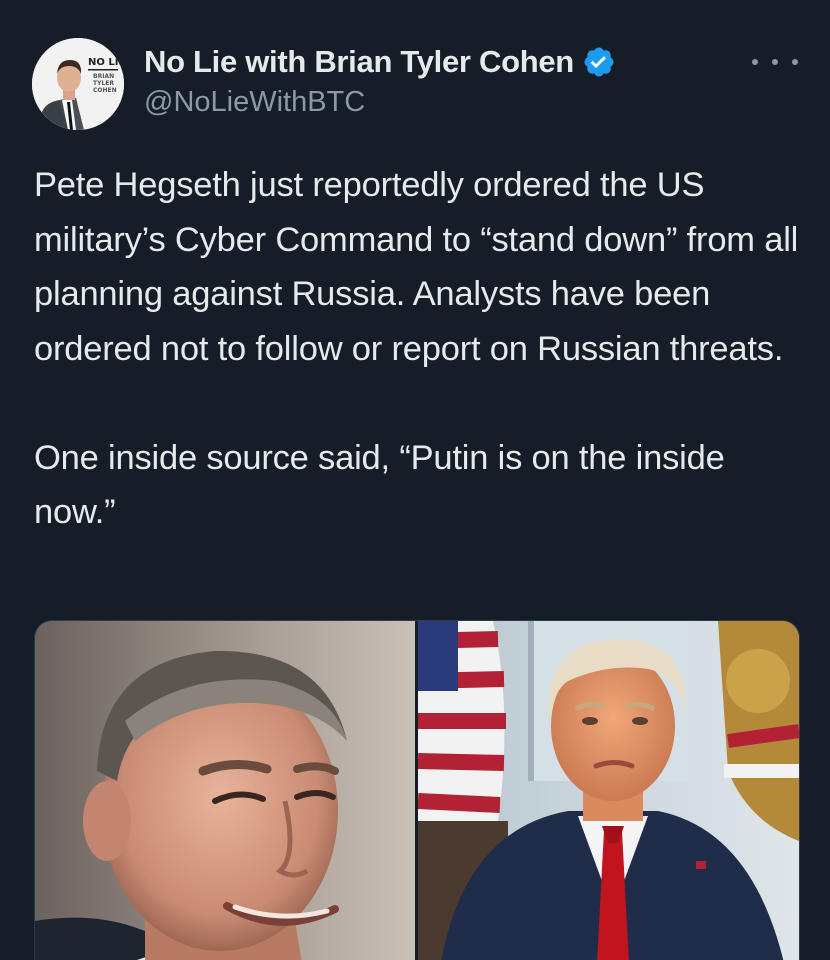  I want to click on author-handle: @NoLieWithBTC, so click(254, 102).